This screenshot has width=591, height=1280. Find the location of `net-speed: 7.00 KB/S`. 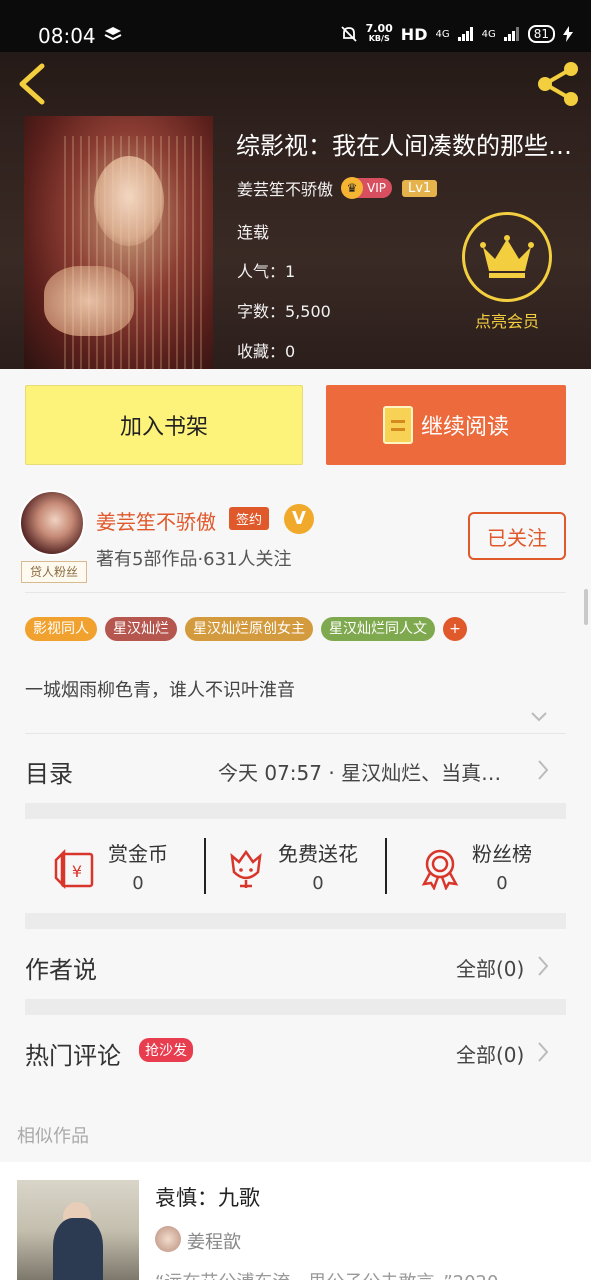

net-speed: 7.00 KB/S is located at coordinates (379, 33).